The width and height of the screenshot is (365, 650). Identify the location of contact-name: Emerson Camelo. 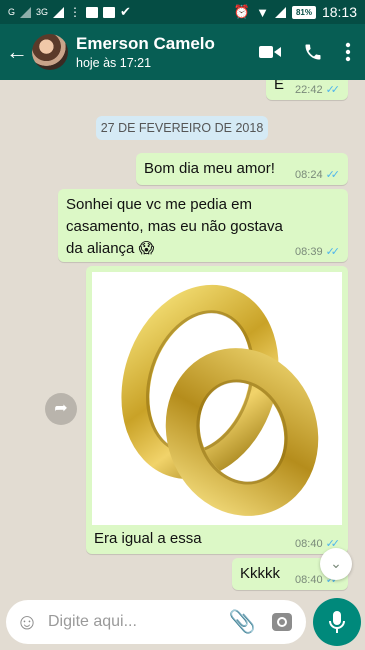
(145, 43).